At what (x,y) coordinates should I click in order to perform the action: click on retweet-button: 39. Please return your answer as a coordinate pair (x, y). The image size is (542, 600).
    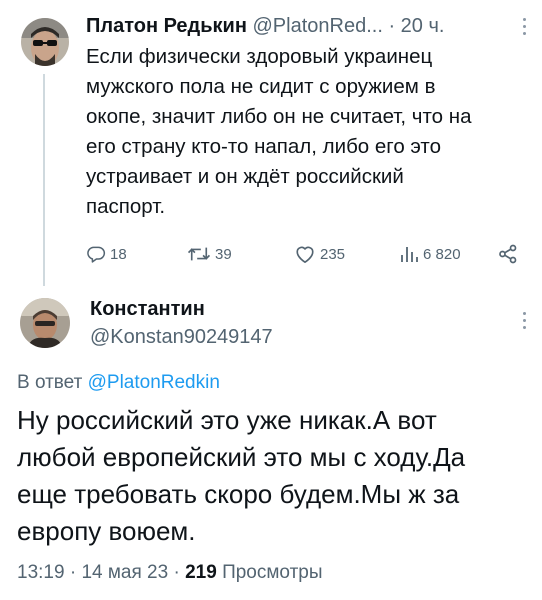
    Looking at the image, I should click on (209, 254).